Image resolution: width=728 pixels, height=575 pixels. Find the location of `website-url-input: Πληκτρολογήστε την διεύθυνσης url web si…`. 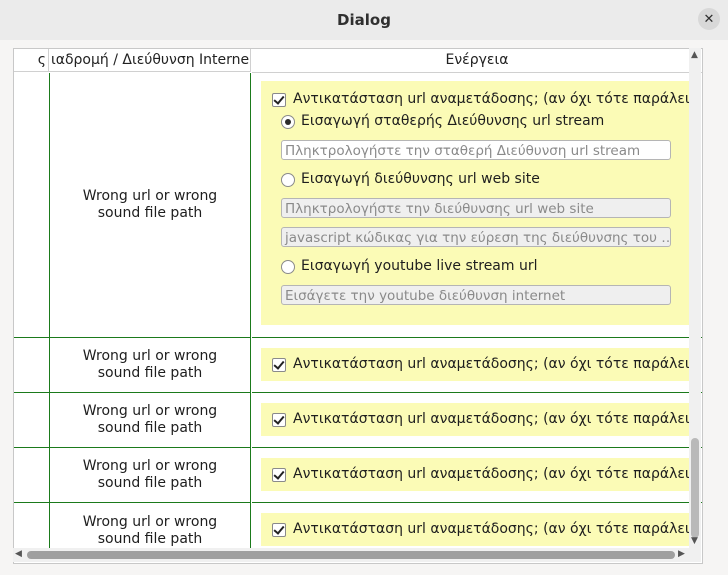

website-url-input: Πληκτρολογήστε την διεύθυνσης url web si… is located at coordinates (476, 208).